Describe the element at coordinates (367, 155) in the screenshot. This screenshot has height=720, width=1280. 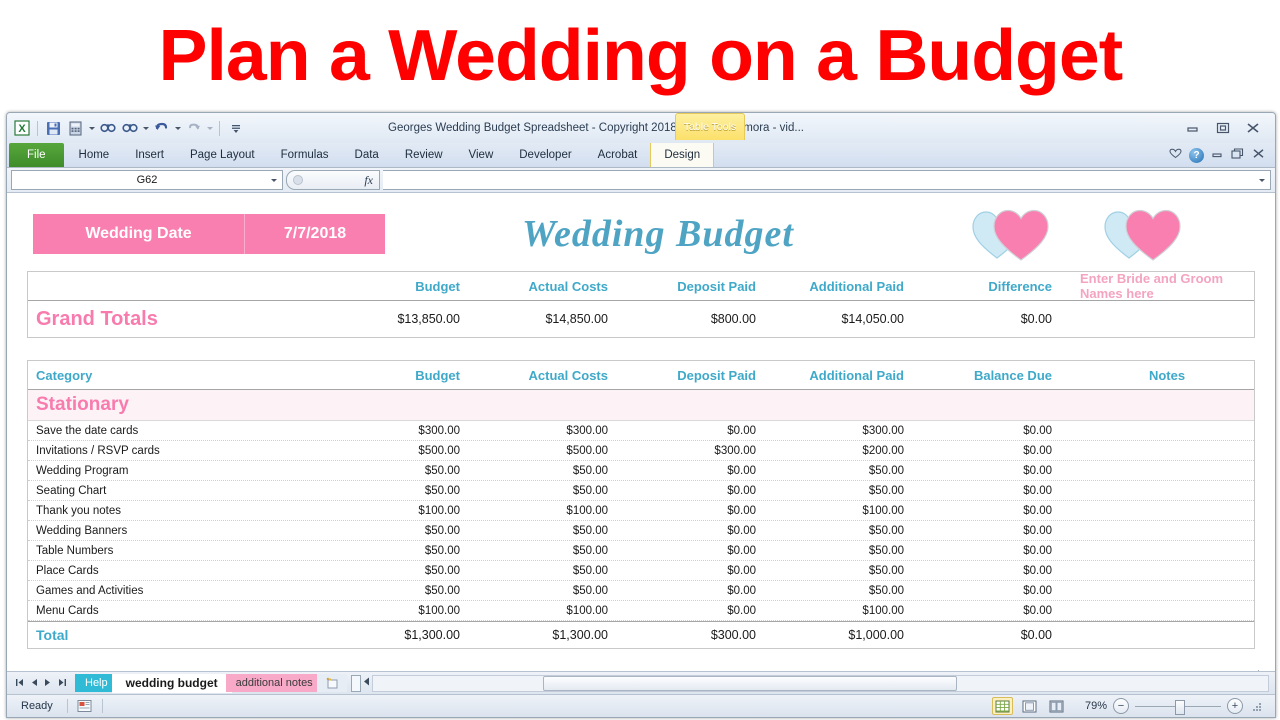
I see `tab-data: Data` at that location.